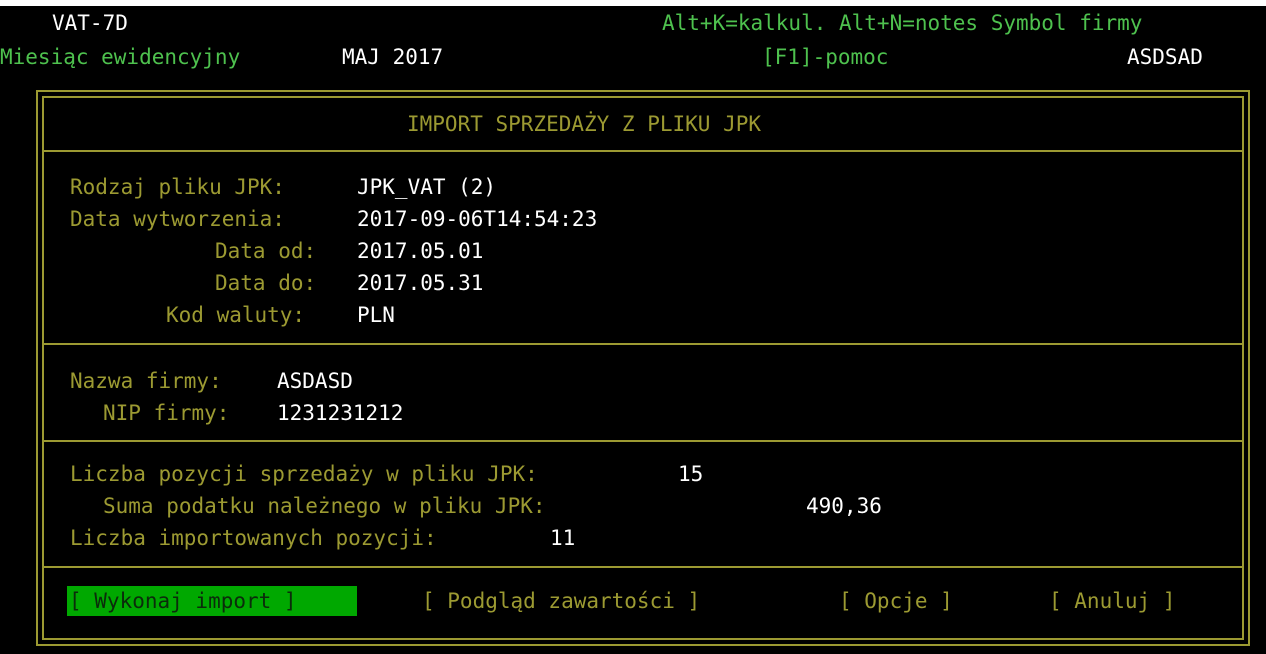  Describe the element at coordinates (253, 538) in the screenshot. I see `imported-count-label: Liczba importowanych pozycji:` at that location.